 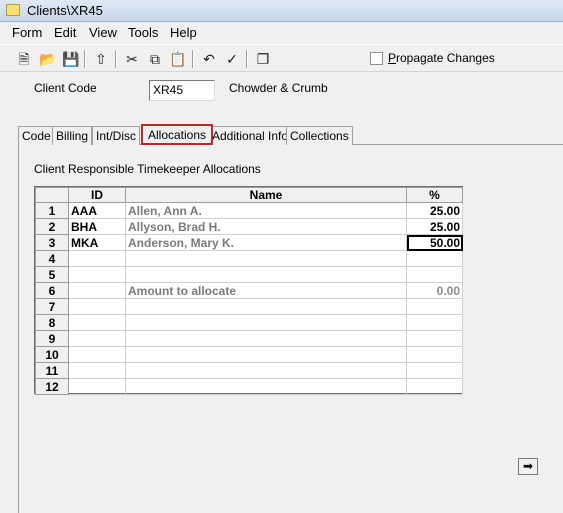 What do you see at coordinates (434, 195) in the screenshot?
I see `grid-header-percent: %` at bounding box center [434, 195].